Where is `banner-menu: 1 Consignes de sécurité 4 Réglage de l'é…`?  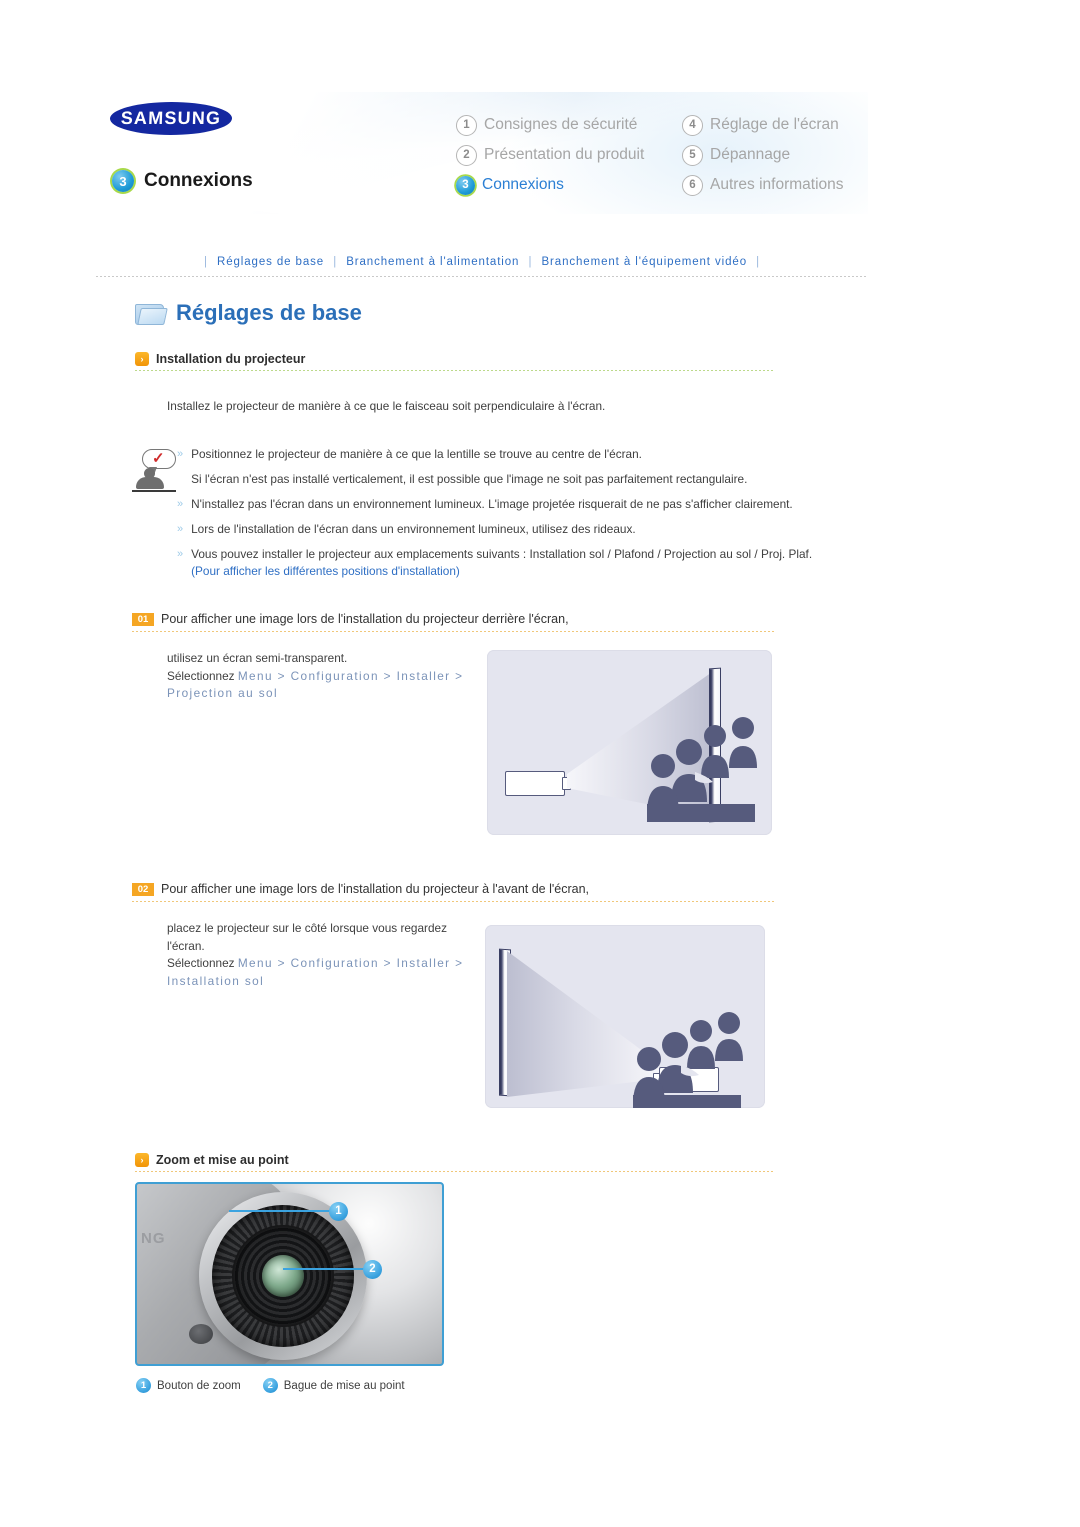
banner-menu: 1 Consignes de sécurité 4 Réglage de l'é… is located at coordinates (650, 155).